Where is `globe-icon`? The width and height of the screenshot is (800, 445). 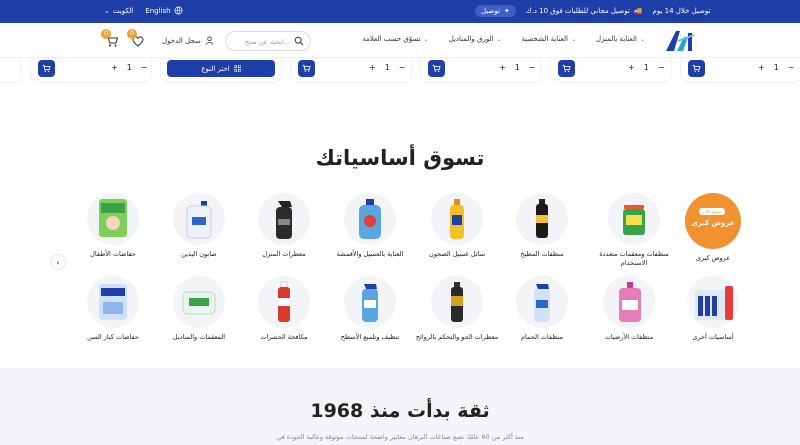 globe-icon is located at coordinates (178, 10).